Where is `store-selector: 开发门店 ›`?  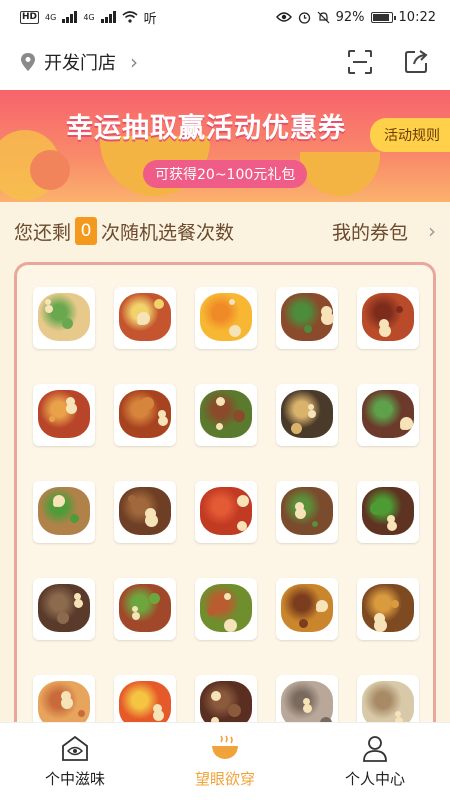 store-selector: 开发门店 › is located at coordinates (79, 62).